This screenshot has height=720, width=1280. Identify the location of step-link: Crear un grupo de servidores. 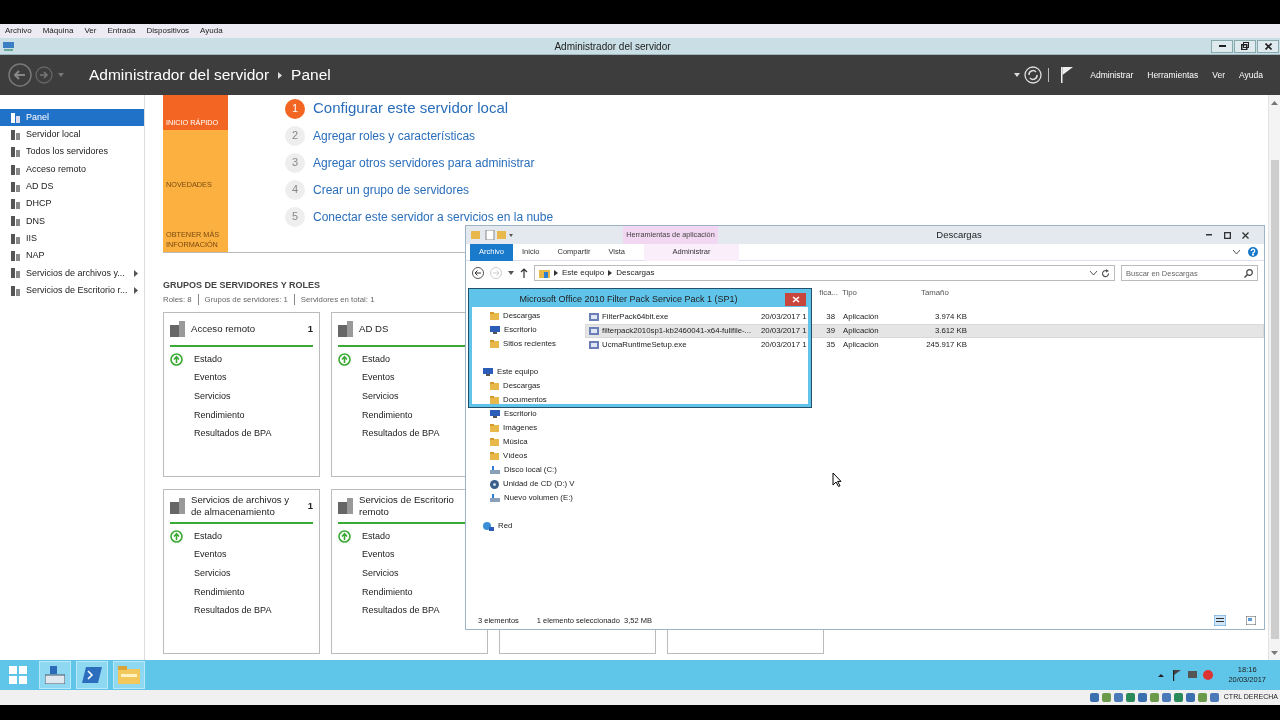
(391, 189).